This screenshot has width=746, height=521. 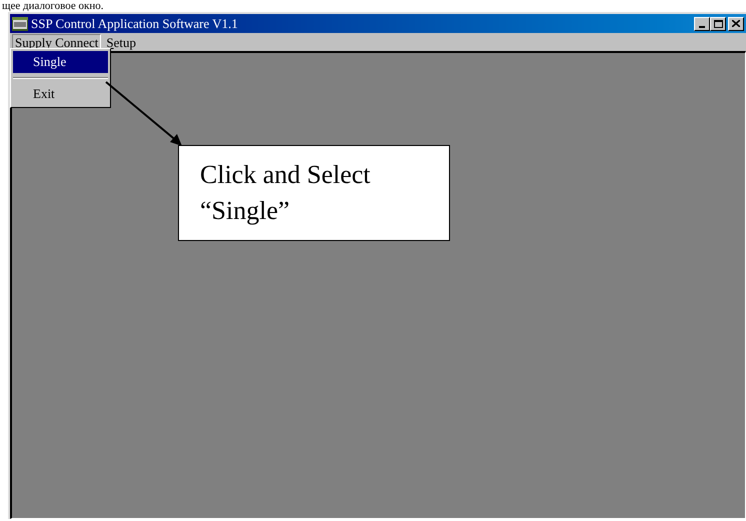 What do you see at coordinates (134, 23) in the screenshot?
I see `window-title: SSP Control Application Software V1.1` at bounding box center [134, 23].